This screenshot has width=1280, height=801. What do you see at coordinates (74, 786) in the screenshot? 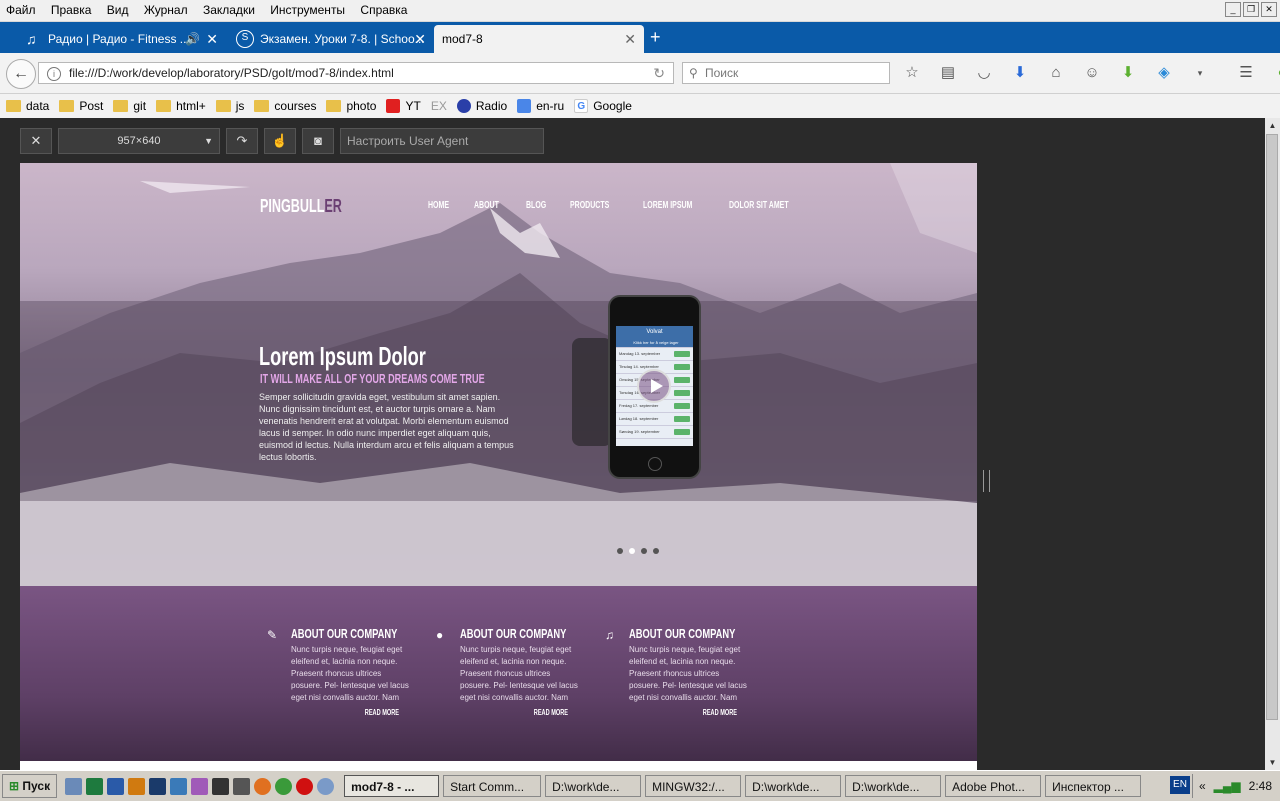
I see `desktop-icon` at bounding box center [74, 786].